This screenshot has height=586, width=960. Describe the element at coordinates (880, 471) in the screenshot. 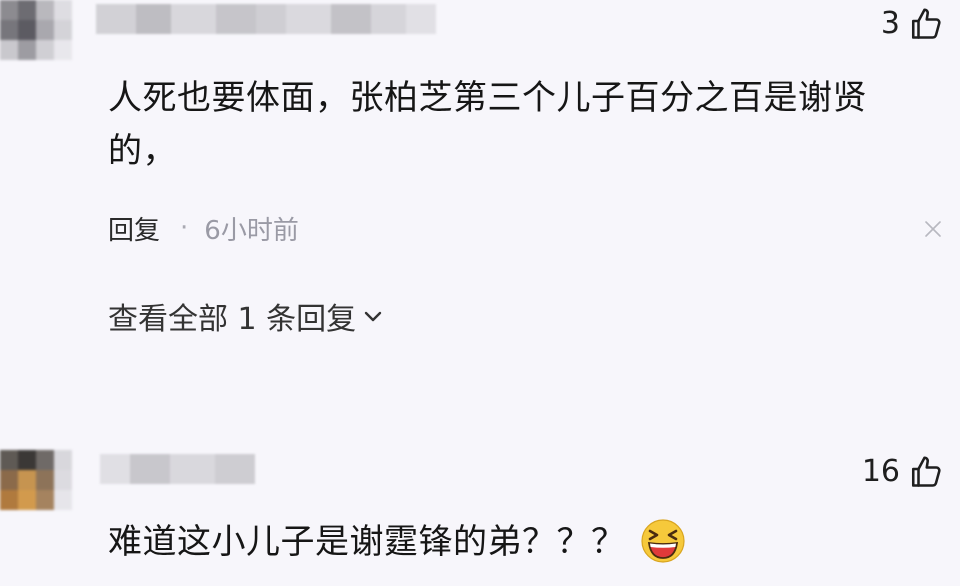

I see `like-count: 16` at that location.